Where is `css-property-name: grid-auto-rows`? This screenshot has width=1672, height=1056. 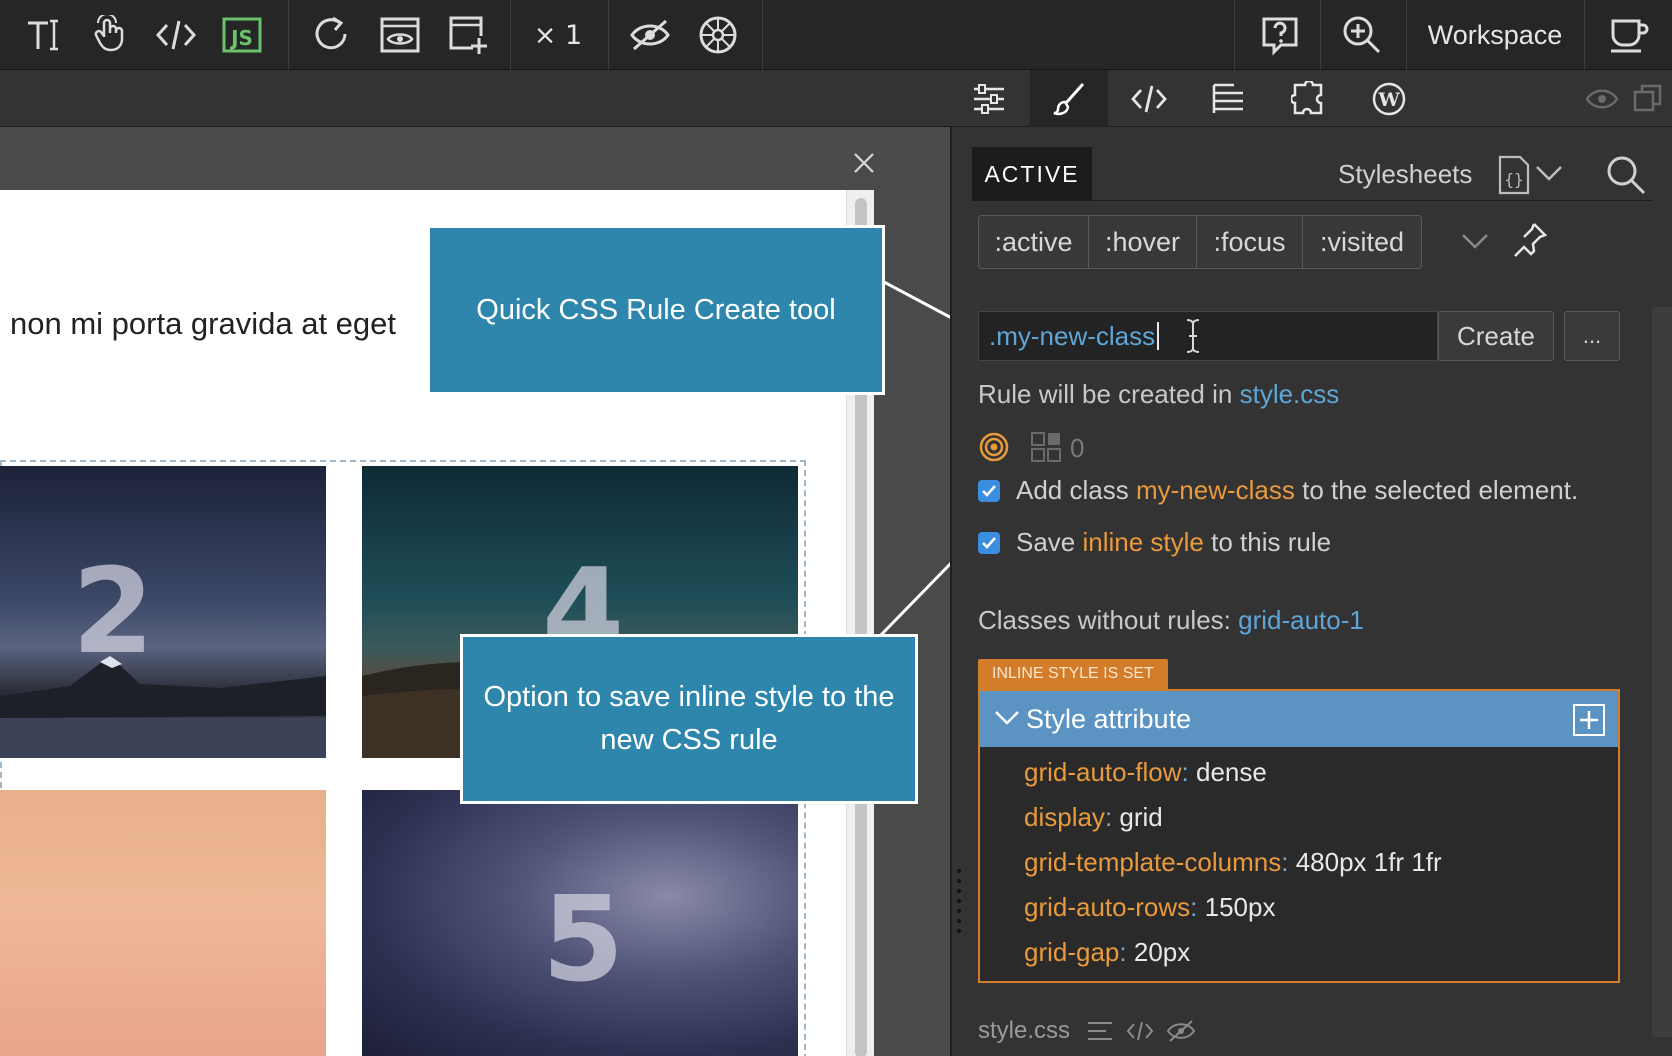 css-property-name: grid-auto-rows is located at coordinates (1107, 907).